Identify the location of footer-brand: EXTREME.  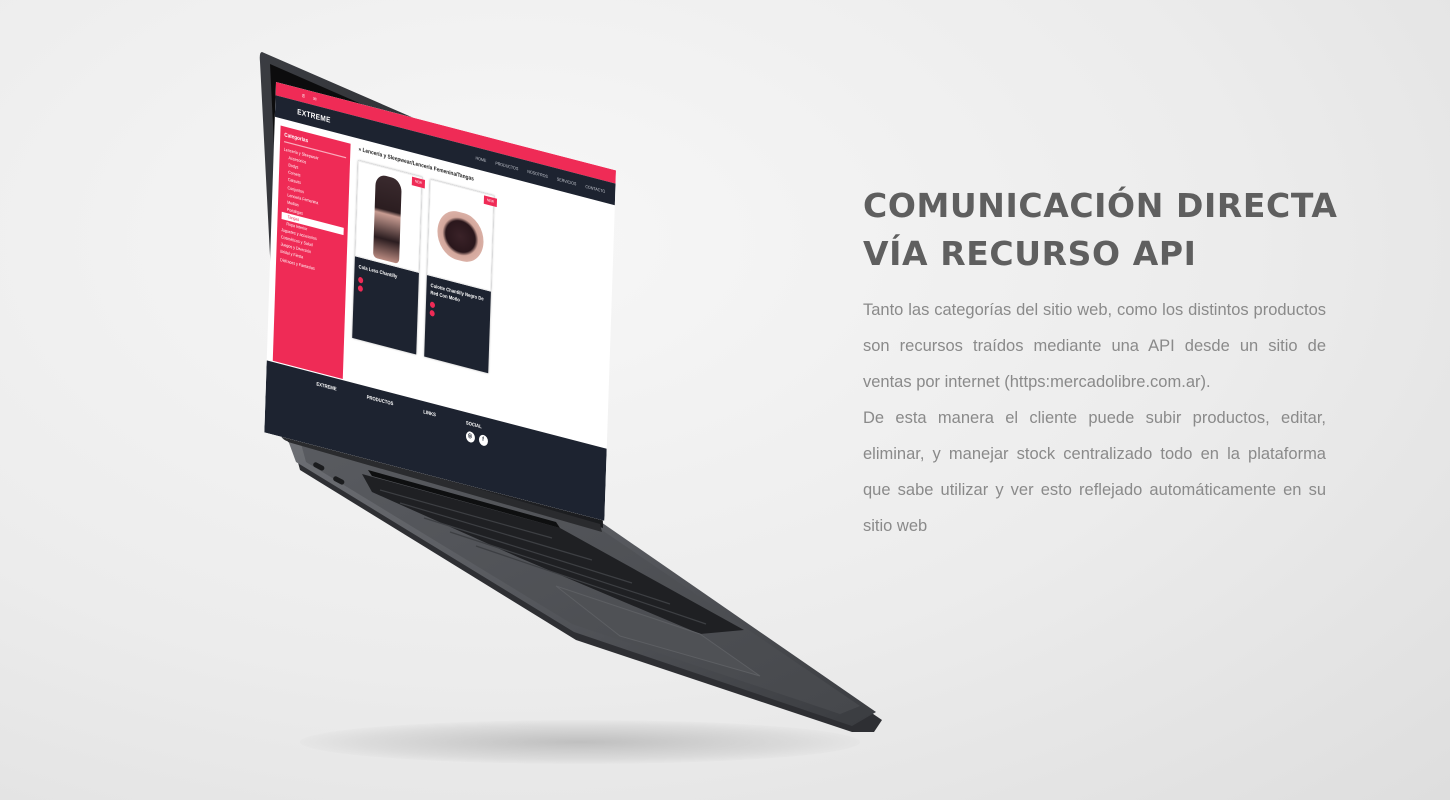
(326, 386).